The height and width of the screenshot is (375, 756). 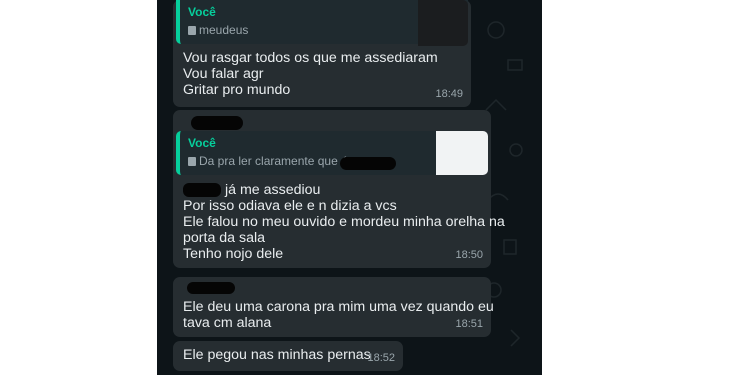 I want to click on quote-snippet: Da pra ler claramente que é o, so click(x=278, y=161).